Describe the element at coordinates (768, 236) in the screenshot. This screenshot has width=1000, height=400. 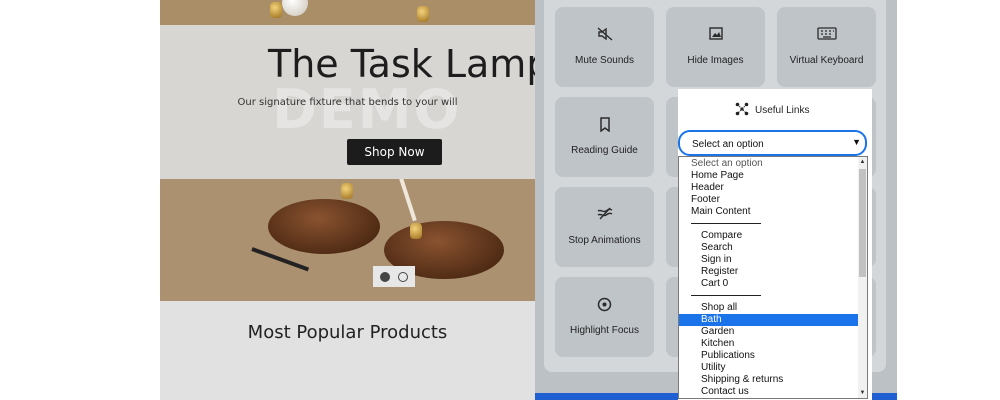
I see `dropdown-option: Compare` at that location.